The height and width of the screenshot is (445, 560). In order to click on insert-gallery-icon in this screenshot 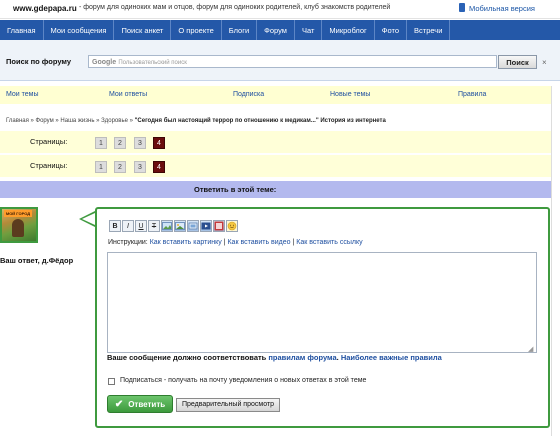, I will do `click(193, 226)`.